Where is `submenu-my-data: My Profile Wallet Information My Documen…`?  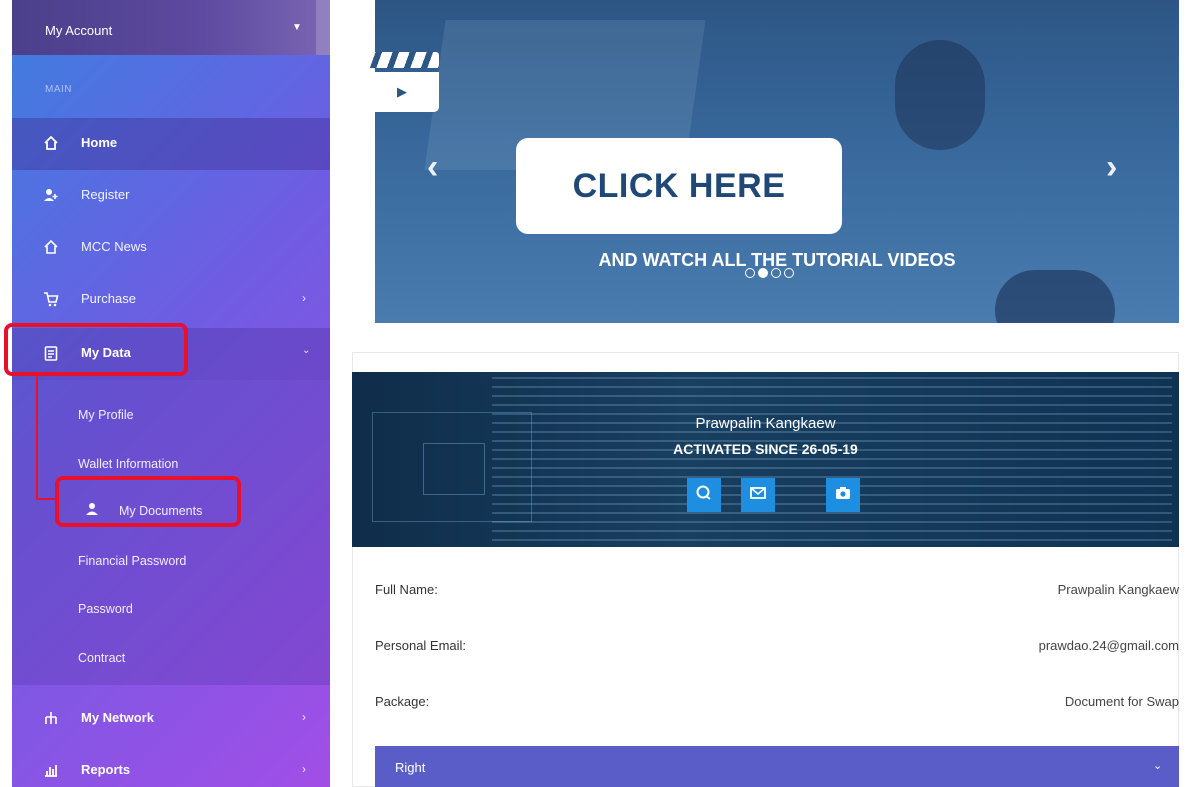
submenu-my-data: My Profile Wallet Information My Documen… is located at coordinates (171, 532).